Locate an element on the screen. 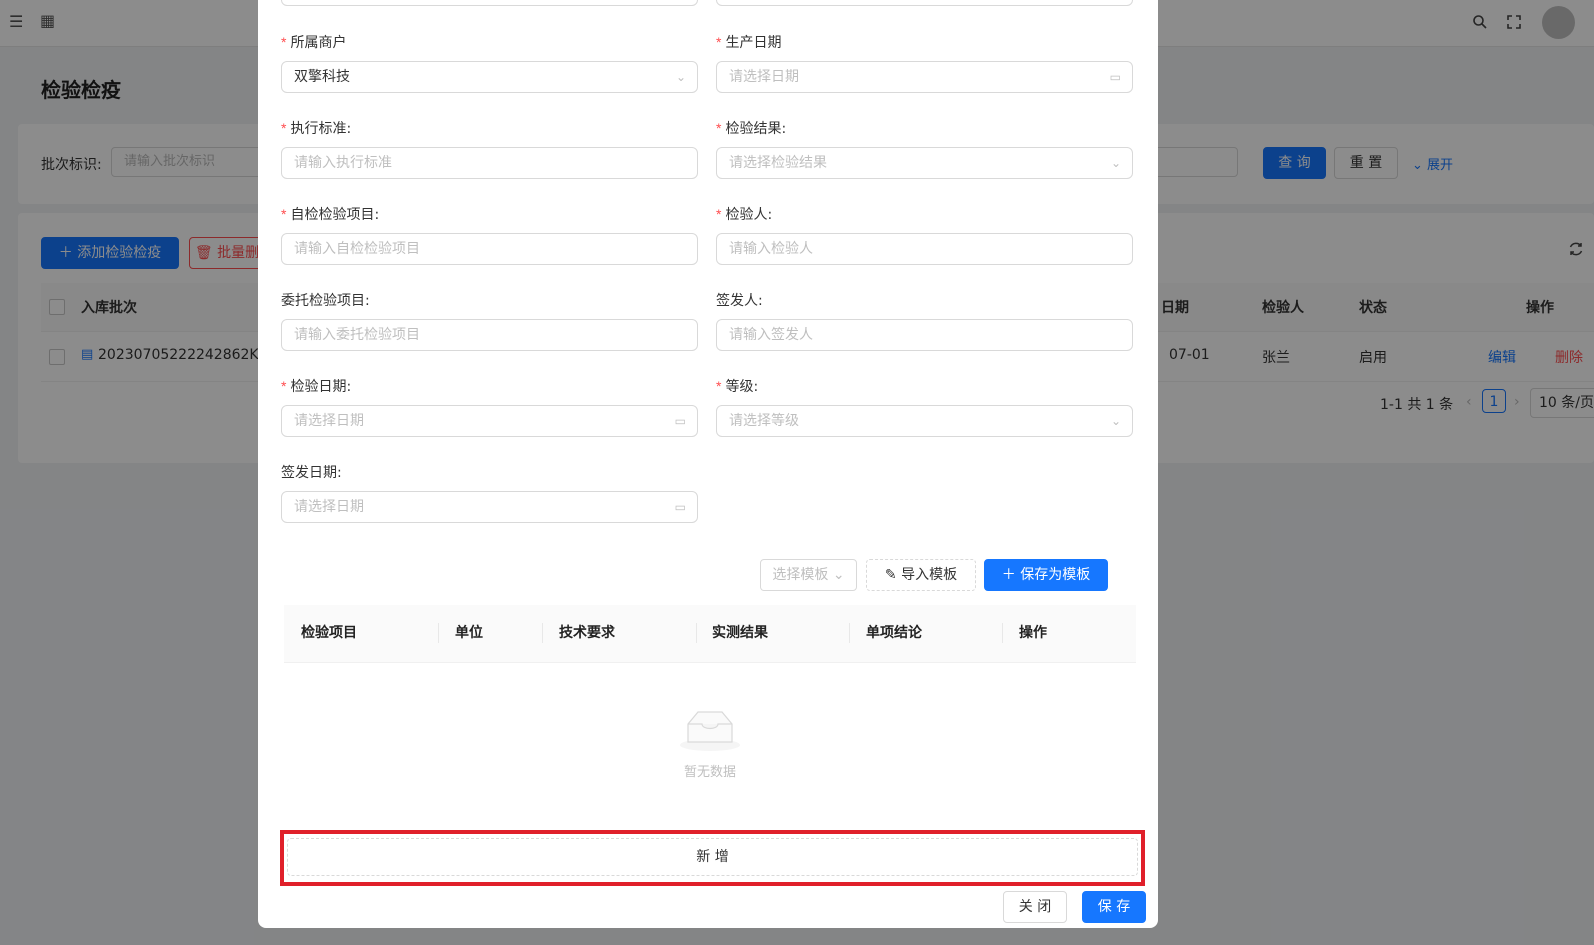  top-input-right is located at coordinates (924, 3).